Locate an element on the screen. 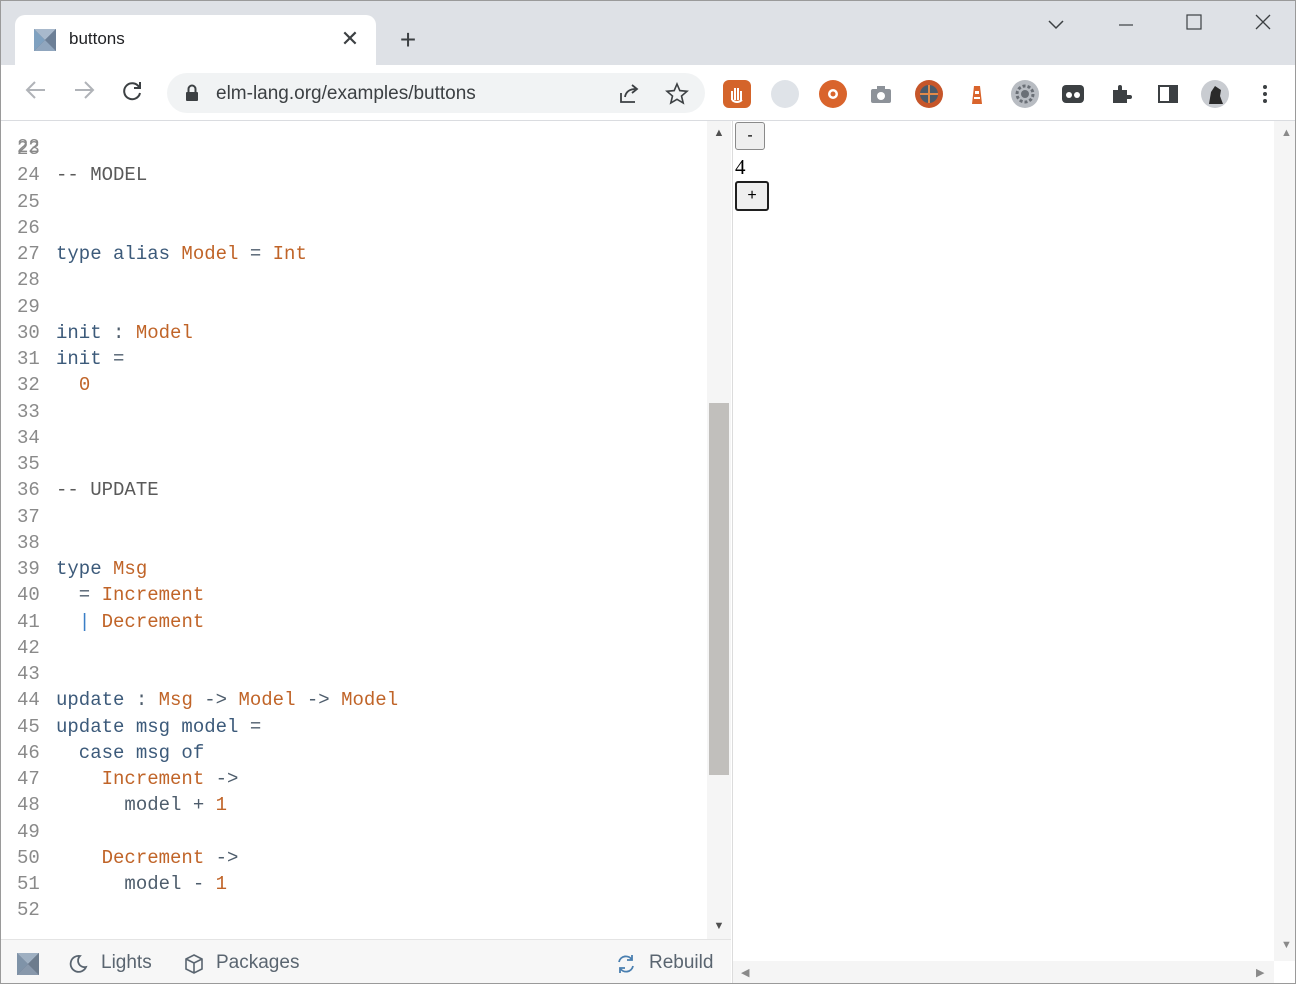 The height and width of the screenshot is (984, 1296). editor-scrollbar: ▲ ▼ is located at coordinates (719, 530).